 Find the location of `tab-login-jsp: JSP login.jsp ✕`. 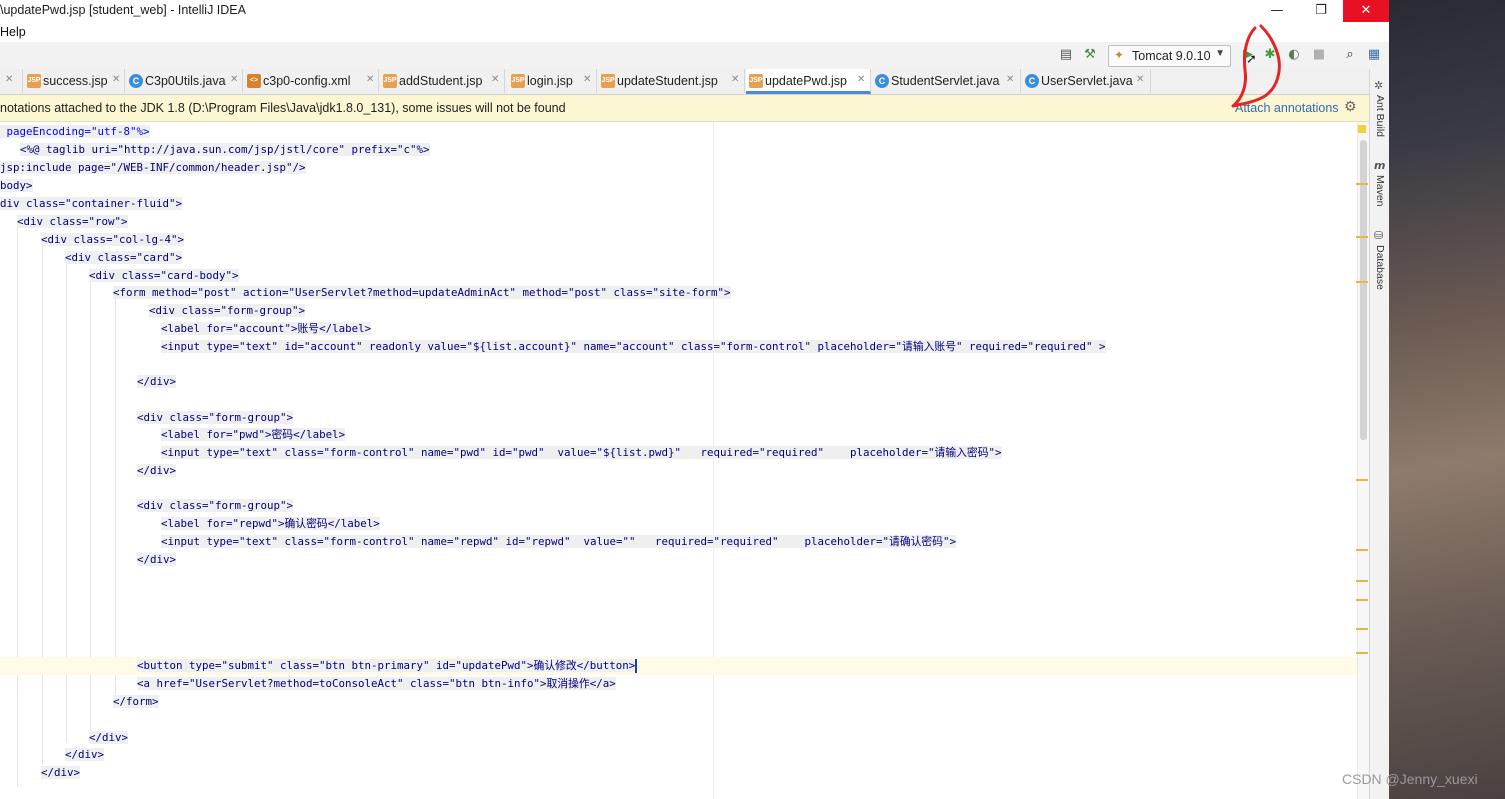

tab-login-jsp: JSP login.jsp ✕ is located at coordinates (552, 81).